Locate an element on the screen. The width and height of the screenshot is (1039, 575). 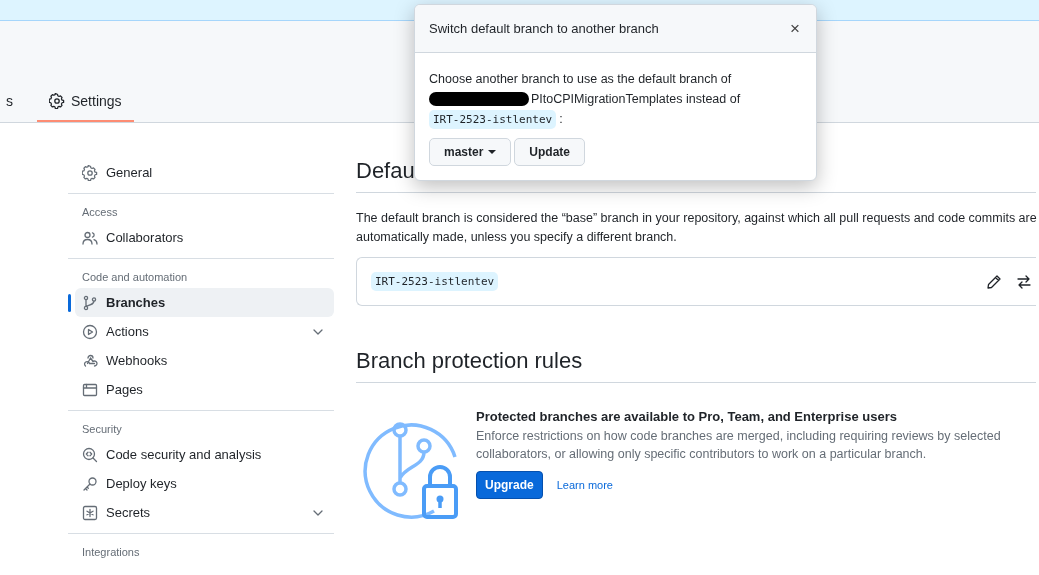
update-button: Update is located at coordinates (550, 152).